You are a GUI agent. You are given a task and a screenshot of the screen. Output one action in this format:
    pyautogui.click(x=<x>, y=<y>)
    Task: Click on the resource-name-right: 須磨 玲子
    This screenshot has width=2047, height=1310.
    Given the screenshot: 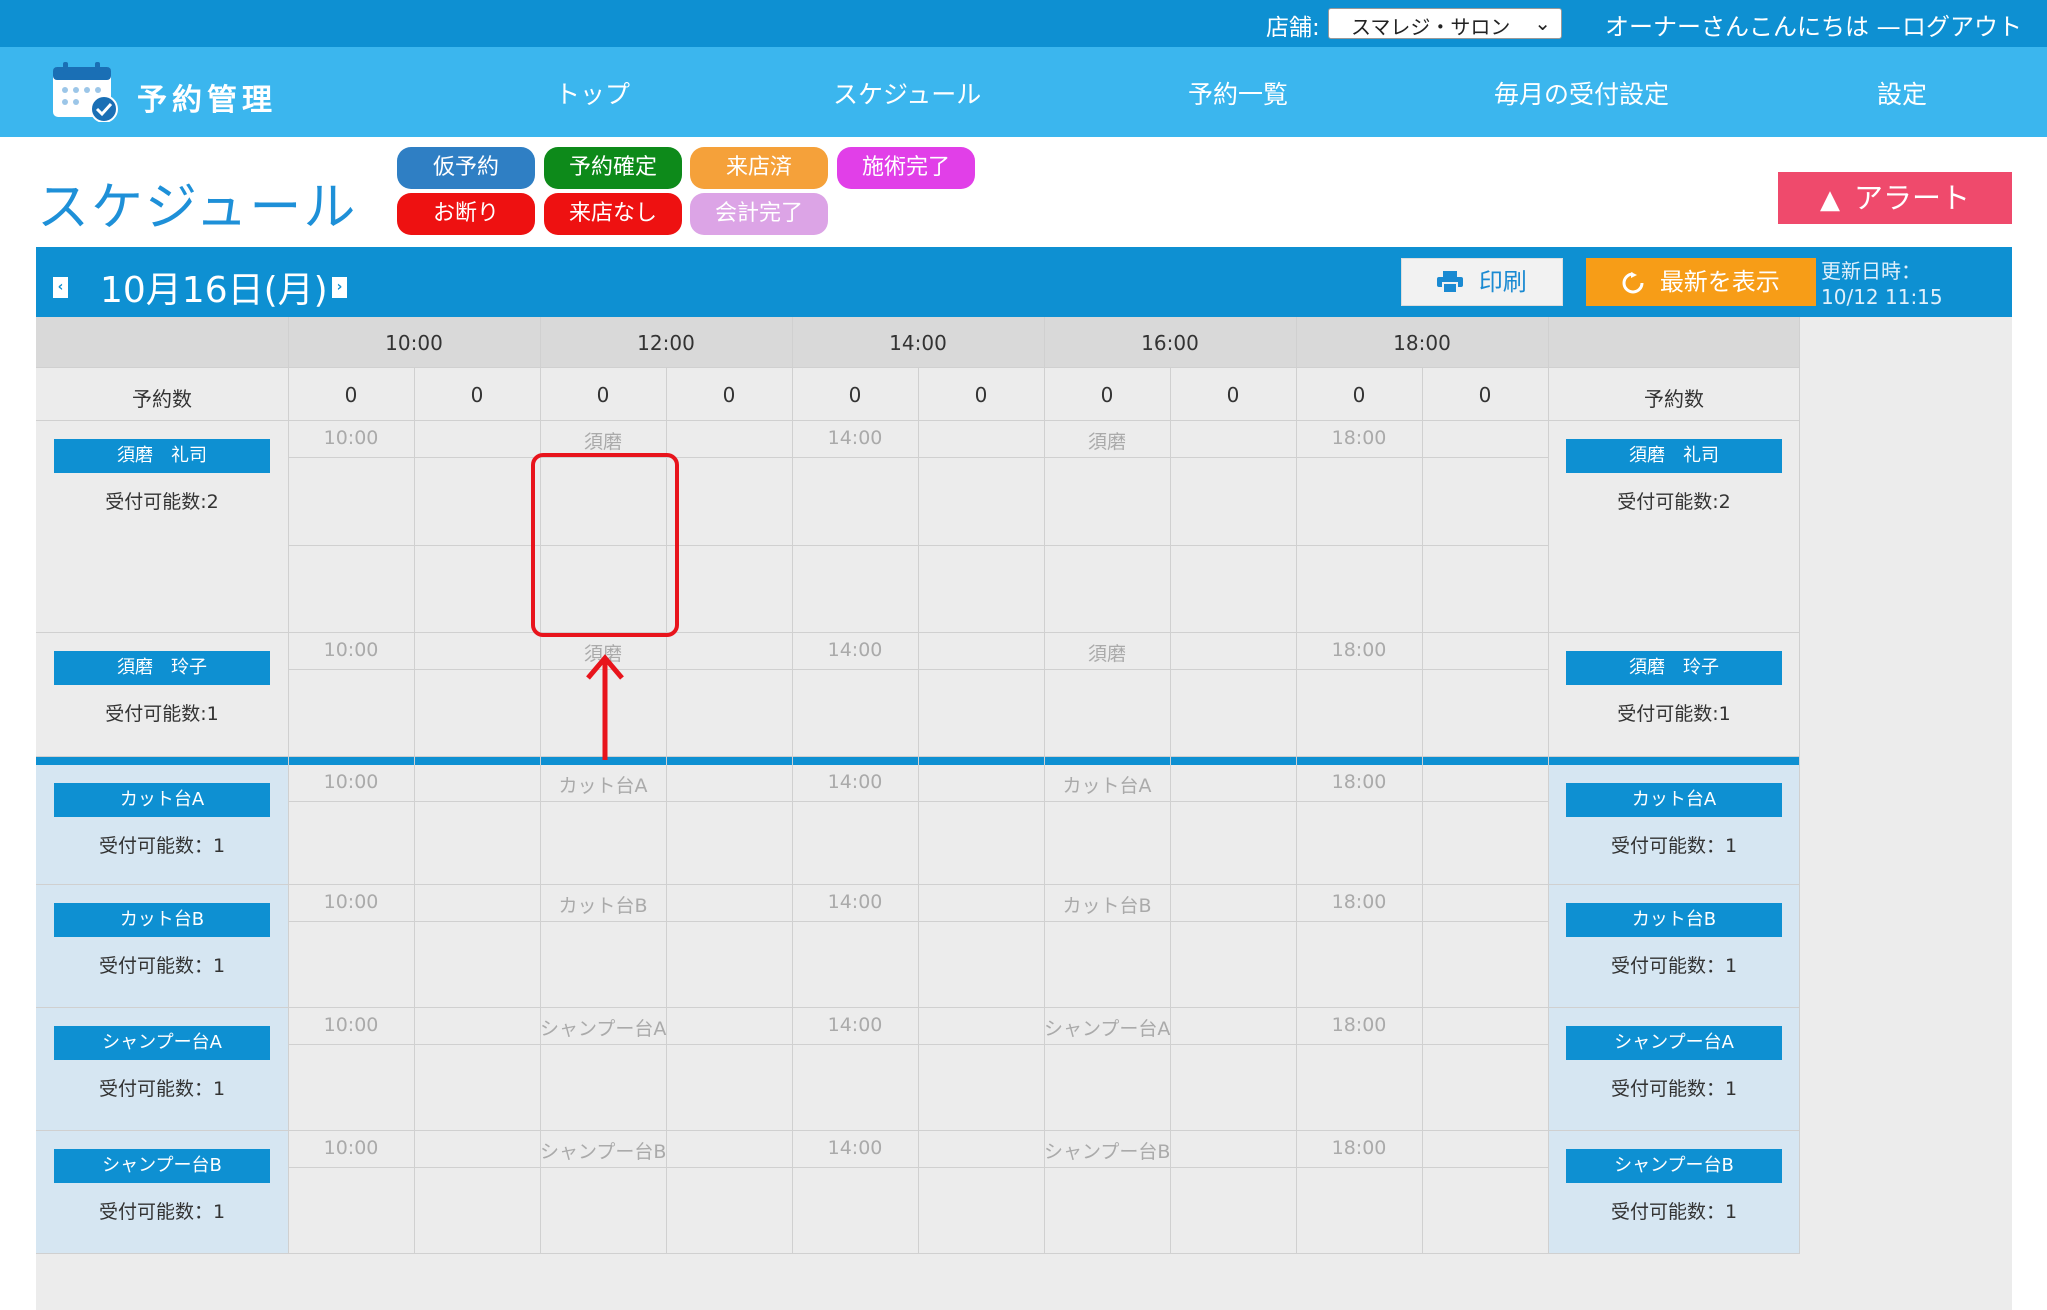 What is the action you would take?
    pyautogui.click(x=1674, y=668)
    